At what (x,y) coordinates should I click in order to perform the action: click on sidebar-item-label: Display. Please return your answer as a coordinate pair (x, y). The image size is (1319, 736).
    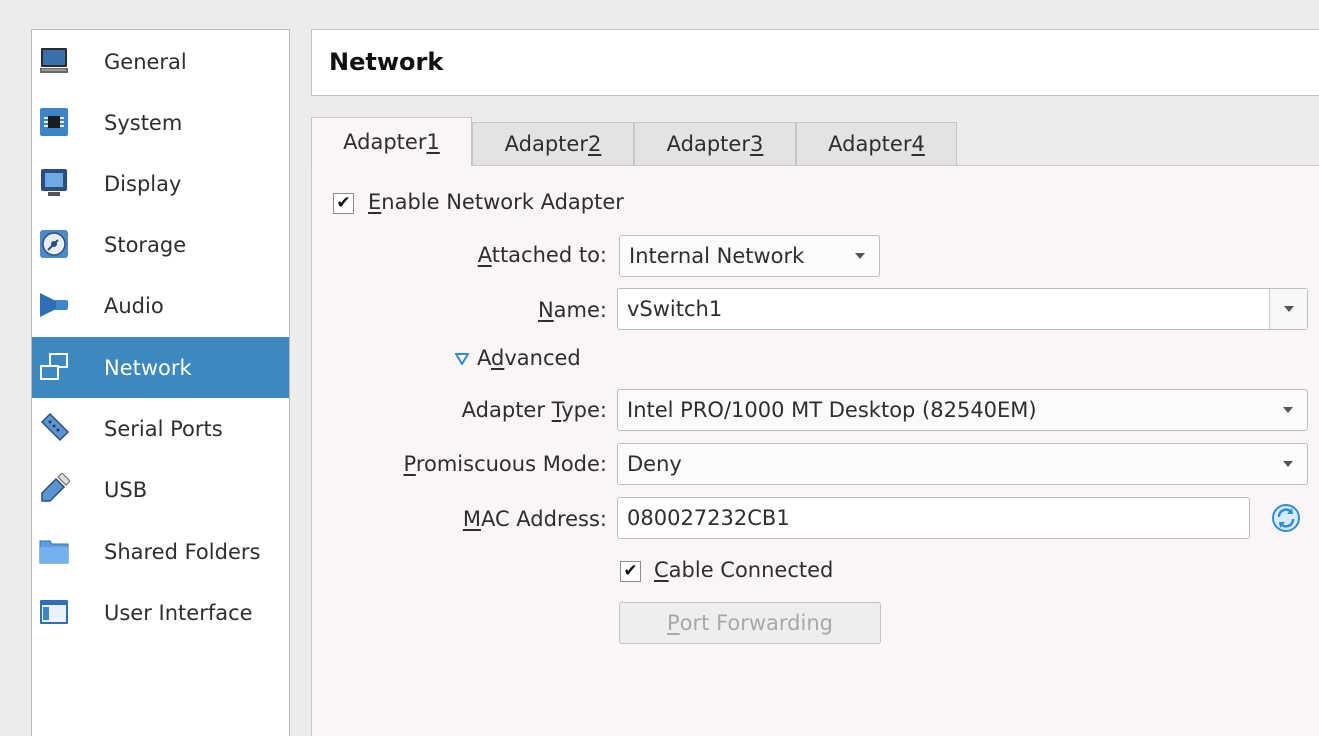
    Looking at the image, I should click on (143, 183).